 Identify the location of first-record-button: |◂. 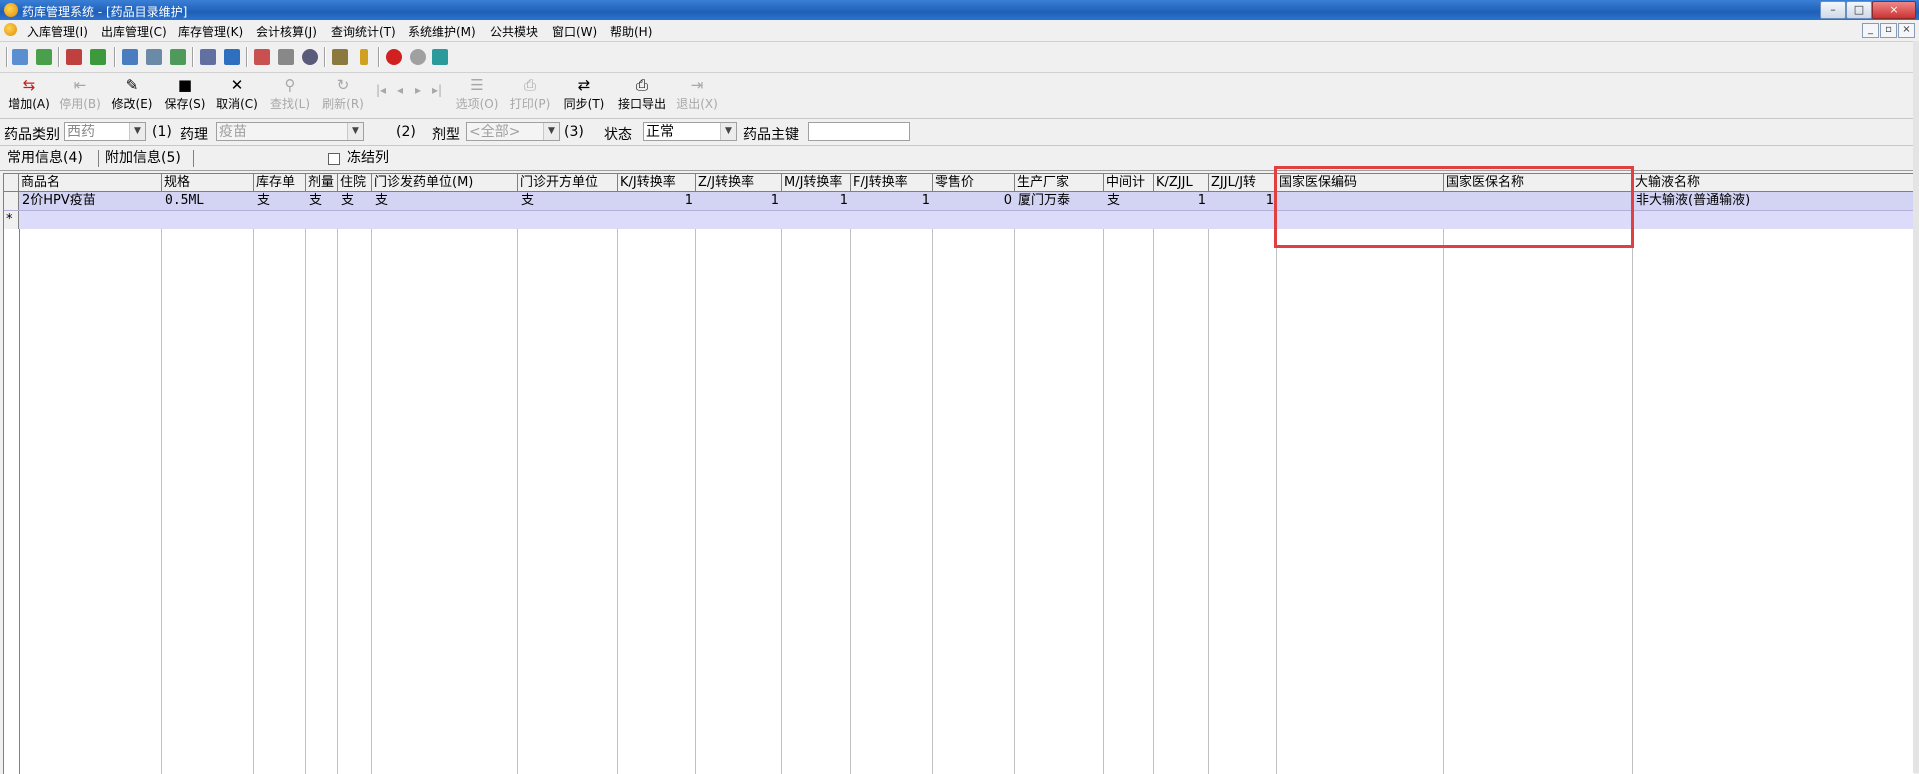
(381, 102).